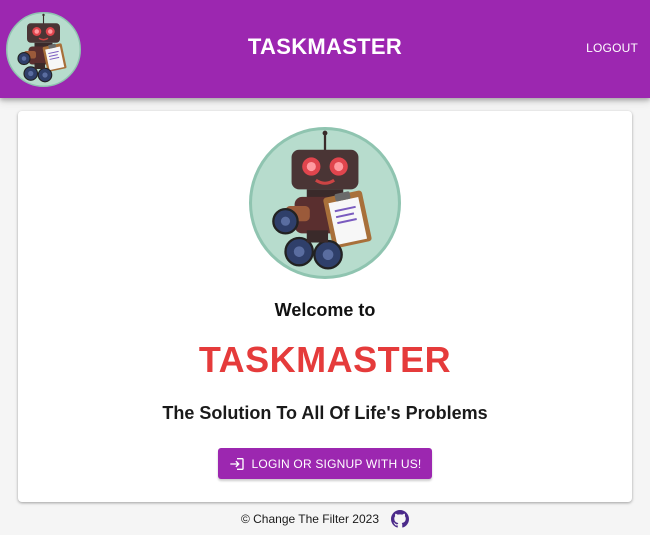 Image resolution: width=650 pixels, height=535 pixels. I want to click on login-signup-button: LOGIN OR SIGNUP WITH US!, so click(325, 463).